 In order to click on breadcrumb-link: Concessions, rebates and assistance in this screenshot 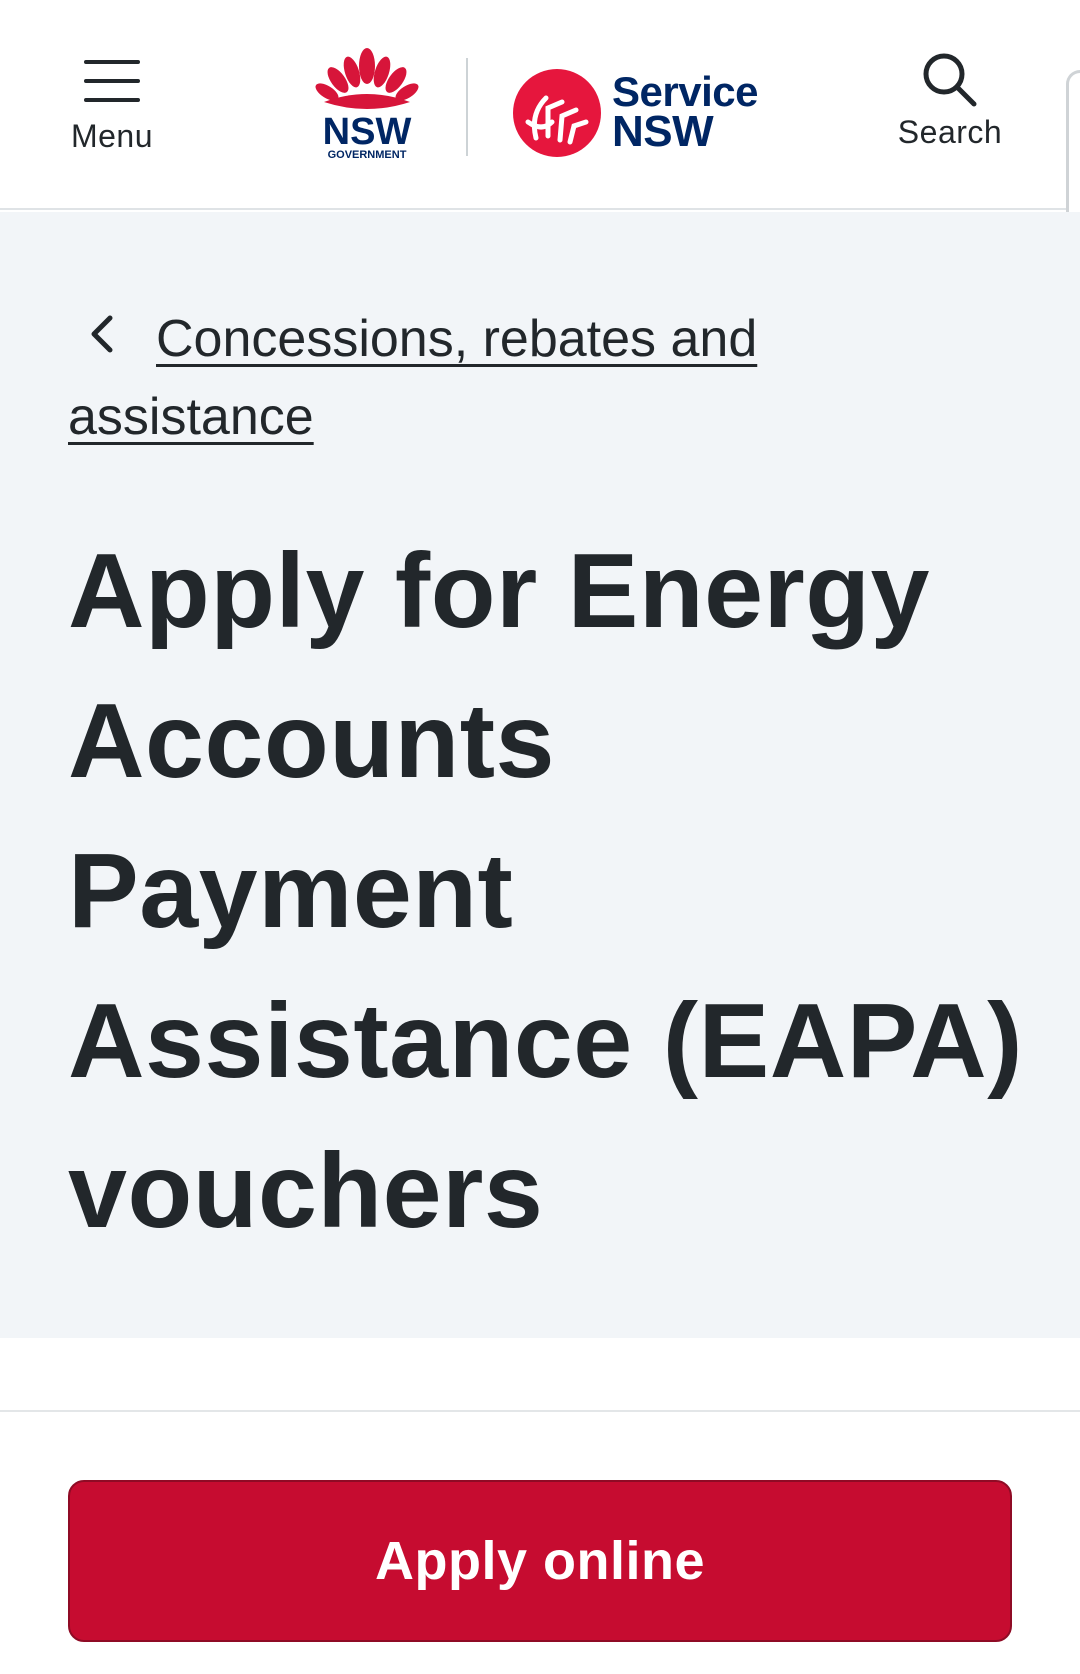, I will do `click(412, 378)`.